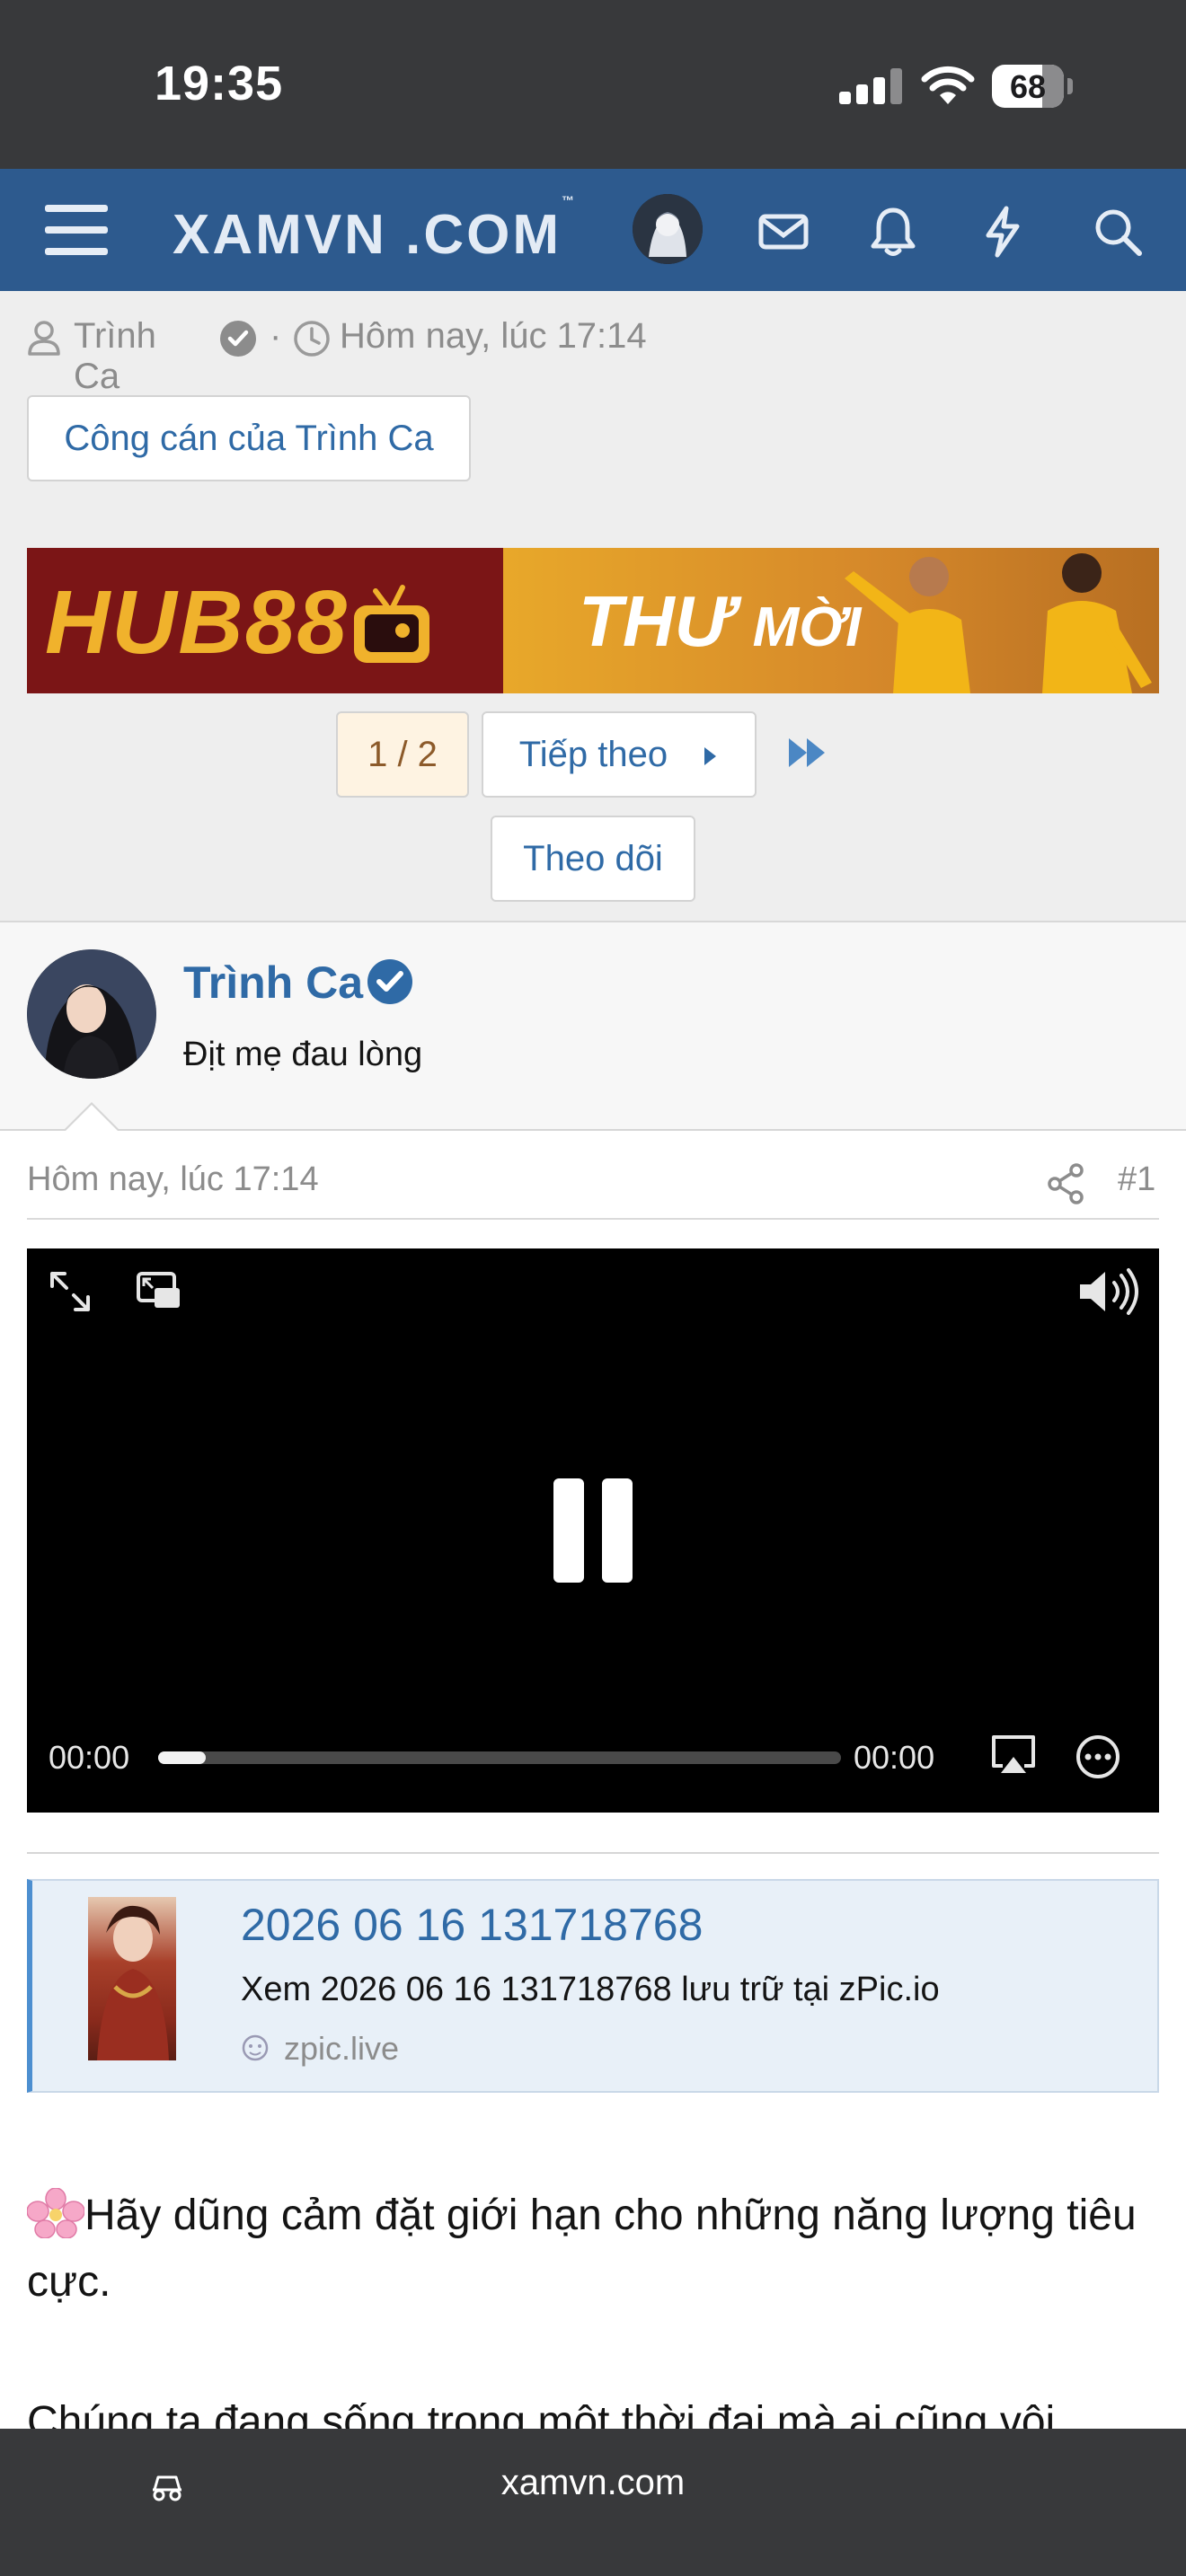  I want to click on post-date: Hôm nay, lúc 17:14, so click(173, 1179).